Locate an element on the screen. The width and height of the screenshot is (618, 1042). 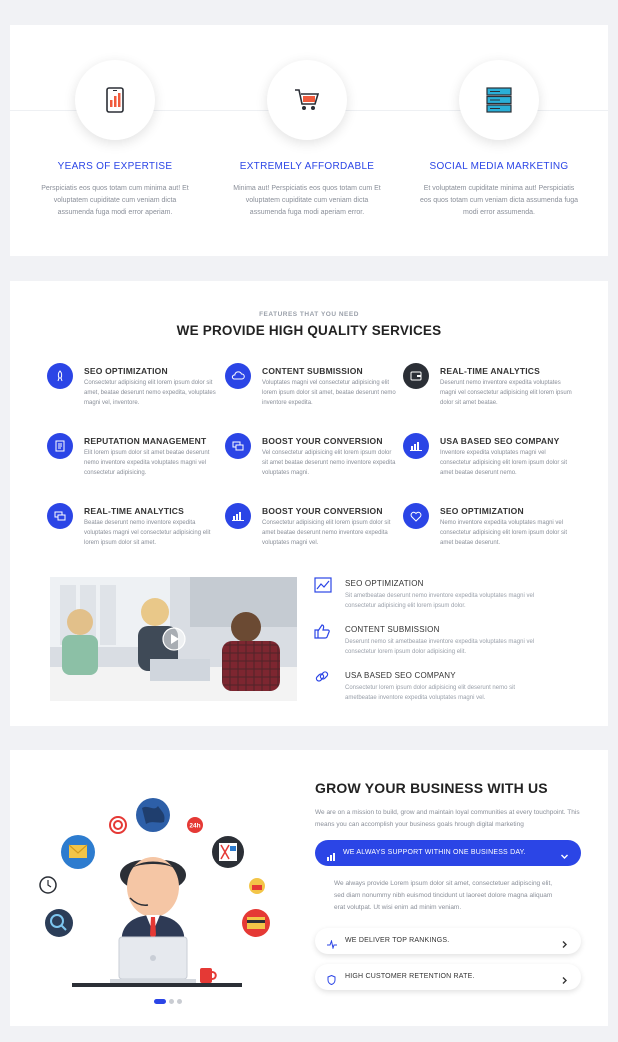
cloud-icon is located at coordinates (238, 376).